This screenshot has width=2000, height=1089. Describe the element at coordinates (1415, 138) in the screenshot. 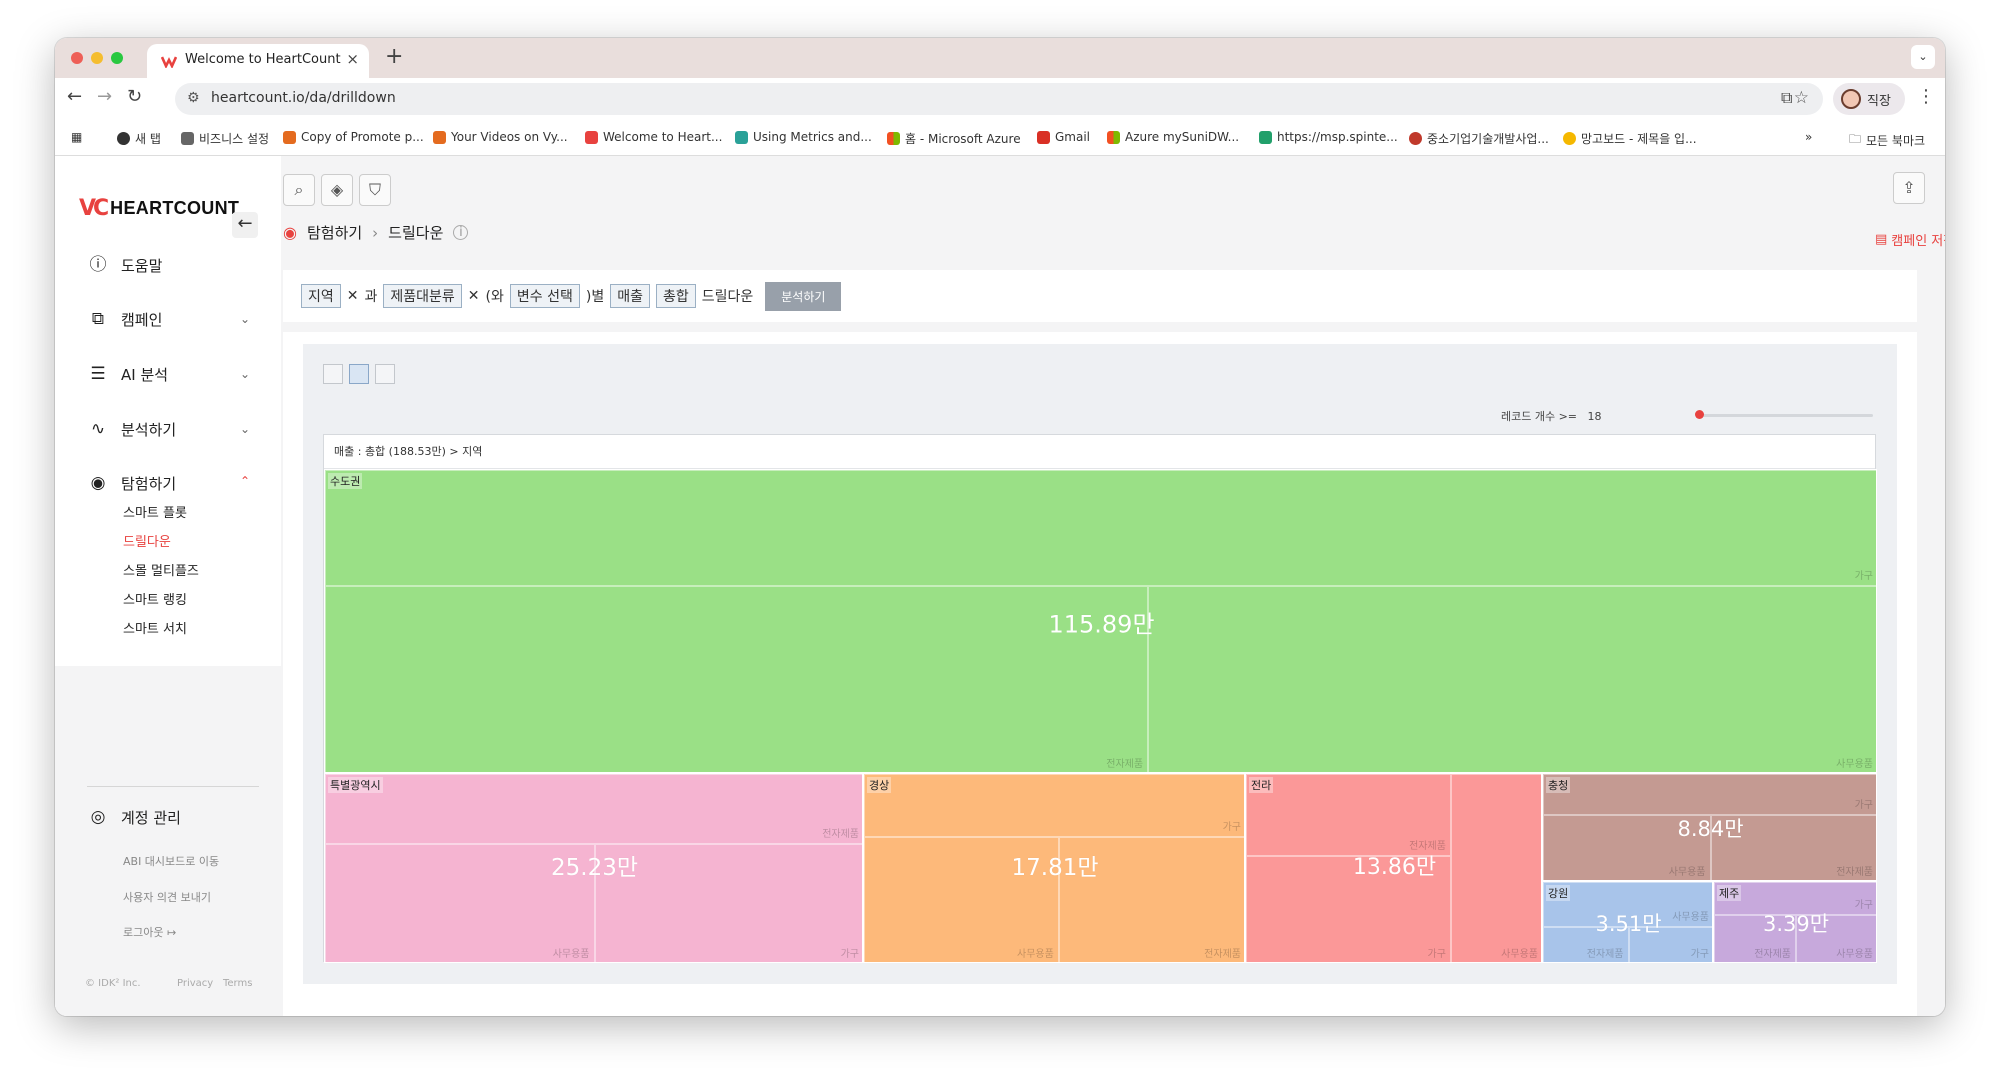

I see `korea-flag-icon` at that location.